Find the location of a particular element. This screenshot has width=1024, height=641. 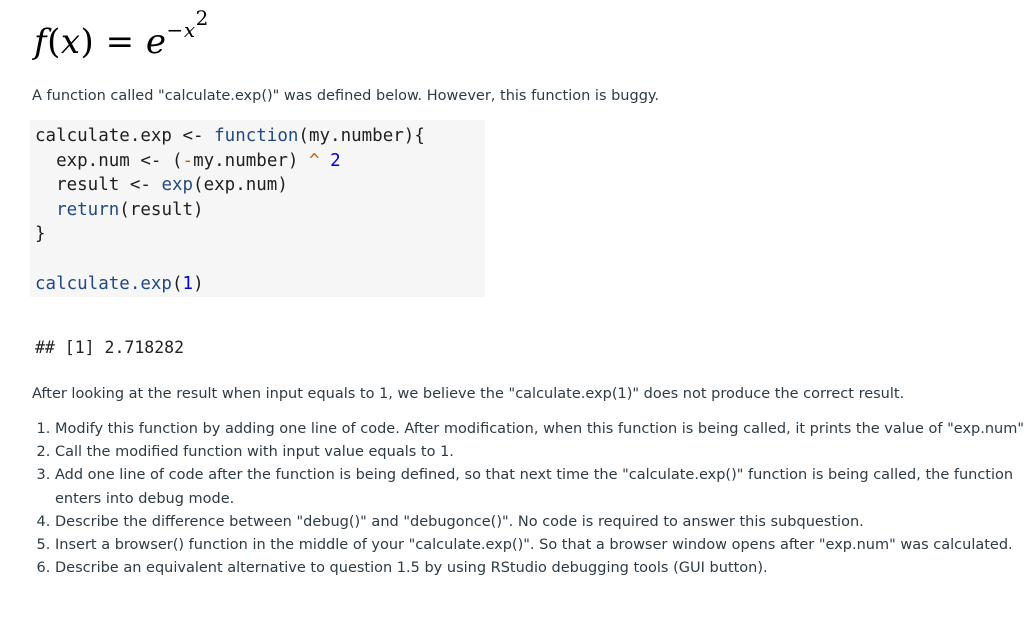

code-token: 2 is located at coordinates (335, 160).